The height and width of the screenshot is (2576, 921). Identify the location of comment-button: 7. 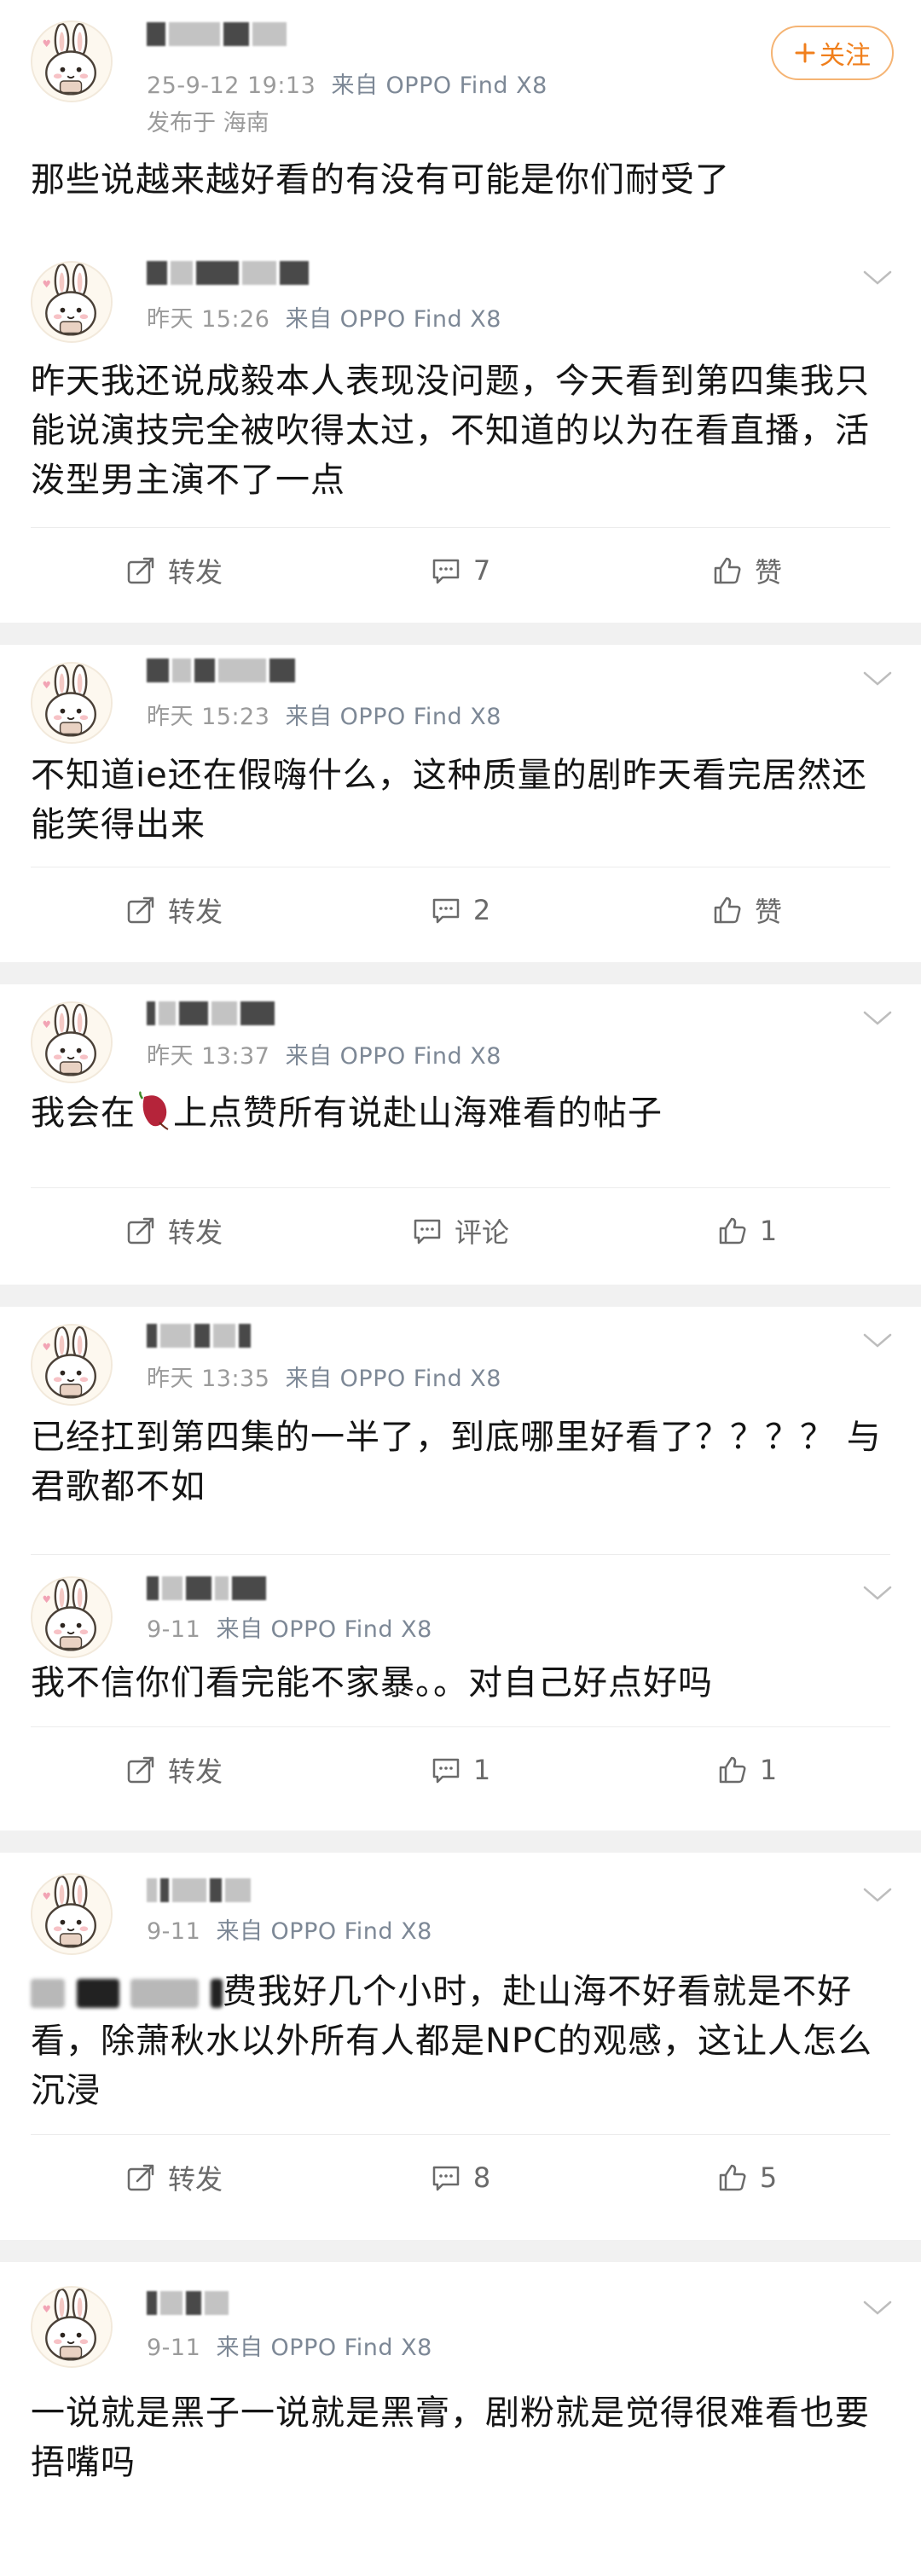
(460, 570).